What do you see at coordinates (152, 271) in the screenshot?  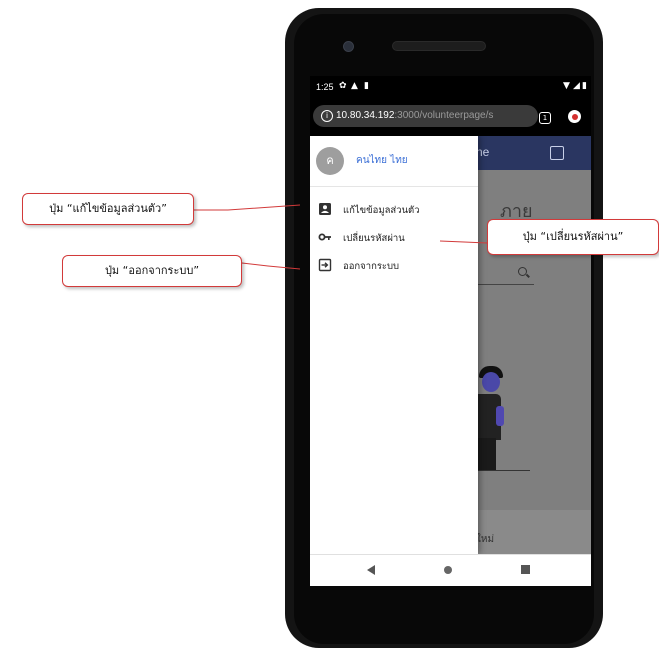 I see `annotation-logout: ปุ่ม “ออกจากระบบ”` at bounding box center [152, 271].